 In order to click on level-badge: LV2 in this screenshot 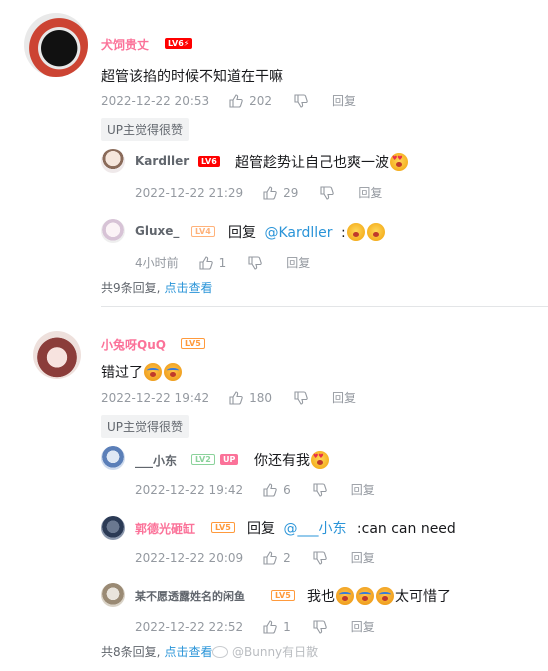, I will do `click(203, 459)`.